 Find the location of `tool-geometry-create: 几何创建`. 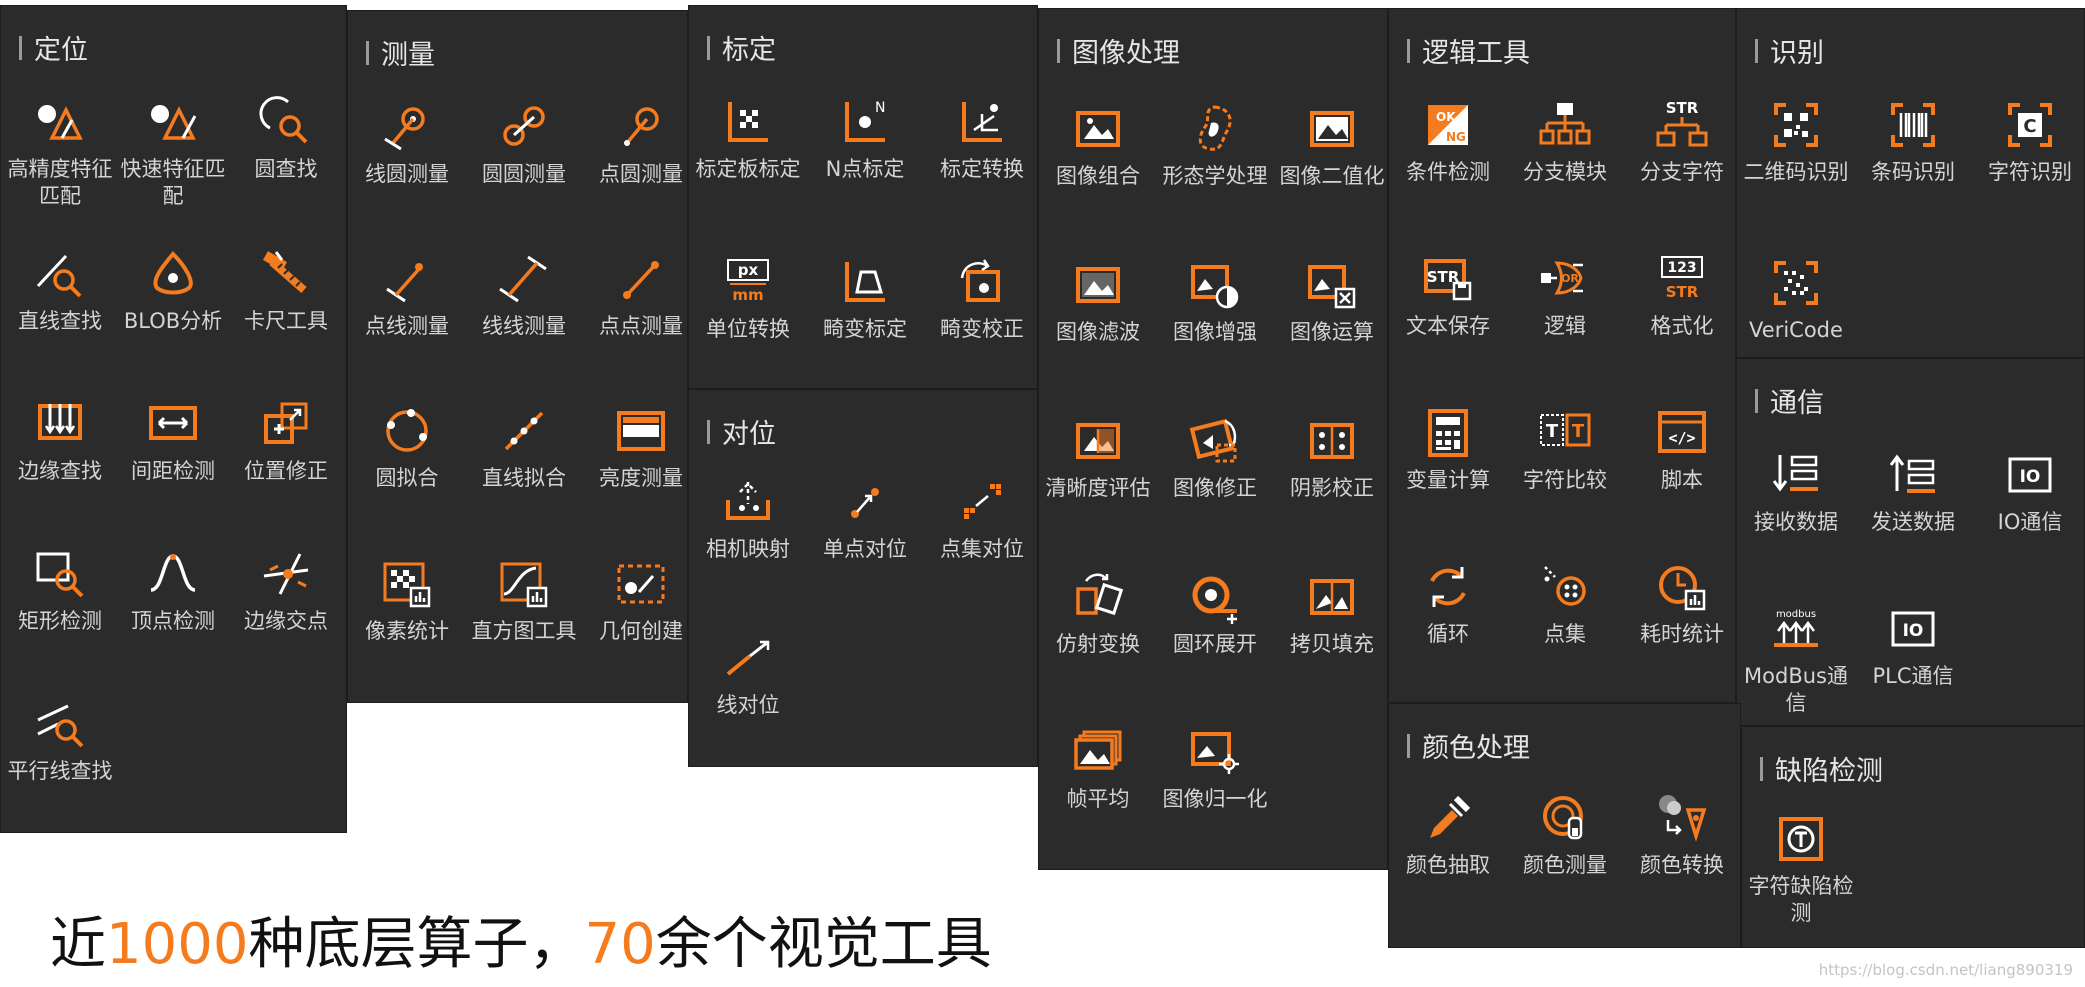

tool-geometry-create: 几何创建 is located at coordinates (641, 600).